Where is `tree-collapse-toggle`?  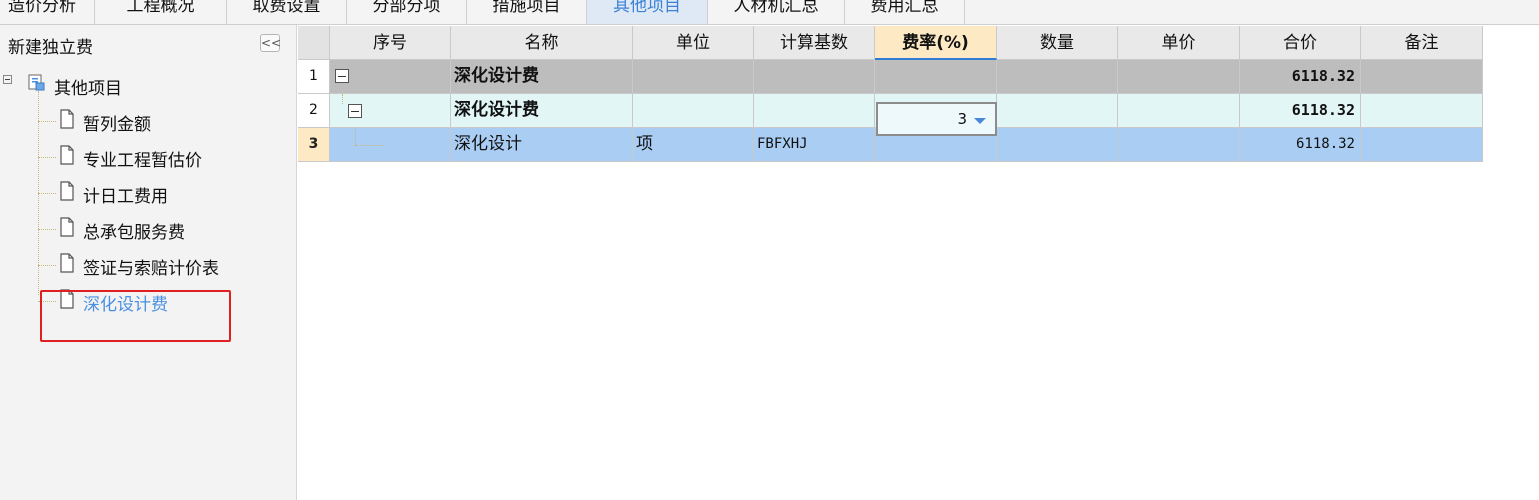
tree-collapse-toggle is located at coordinates (7, 79).